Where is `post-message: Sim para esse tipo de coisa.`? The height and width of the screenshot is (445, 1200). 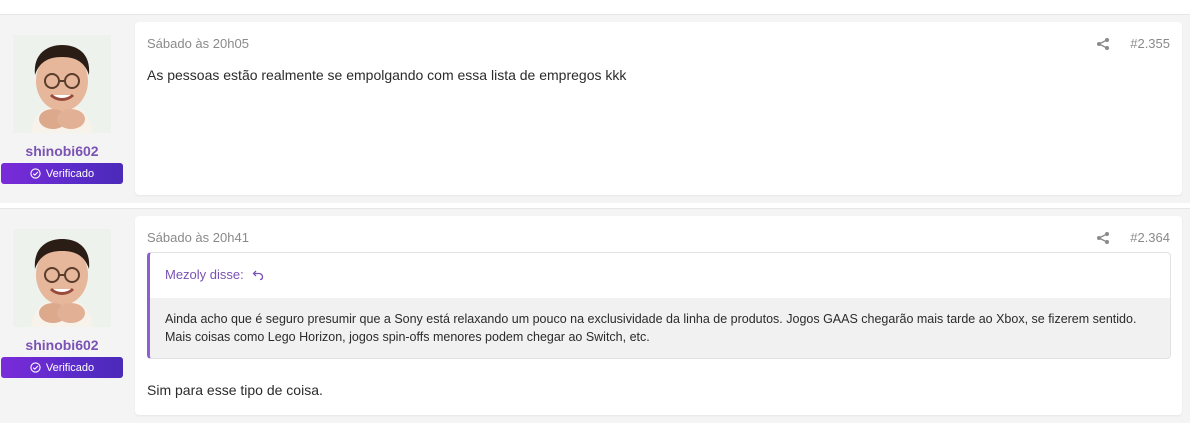 post-message: Sim para esse tipo de coisa. is located at coordinates (235, 390).